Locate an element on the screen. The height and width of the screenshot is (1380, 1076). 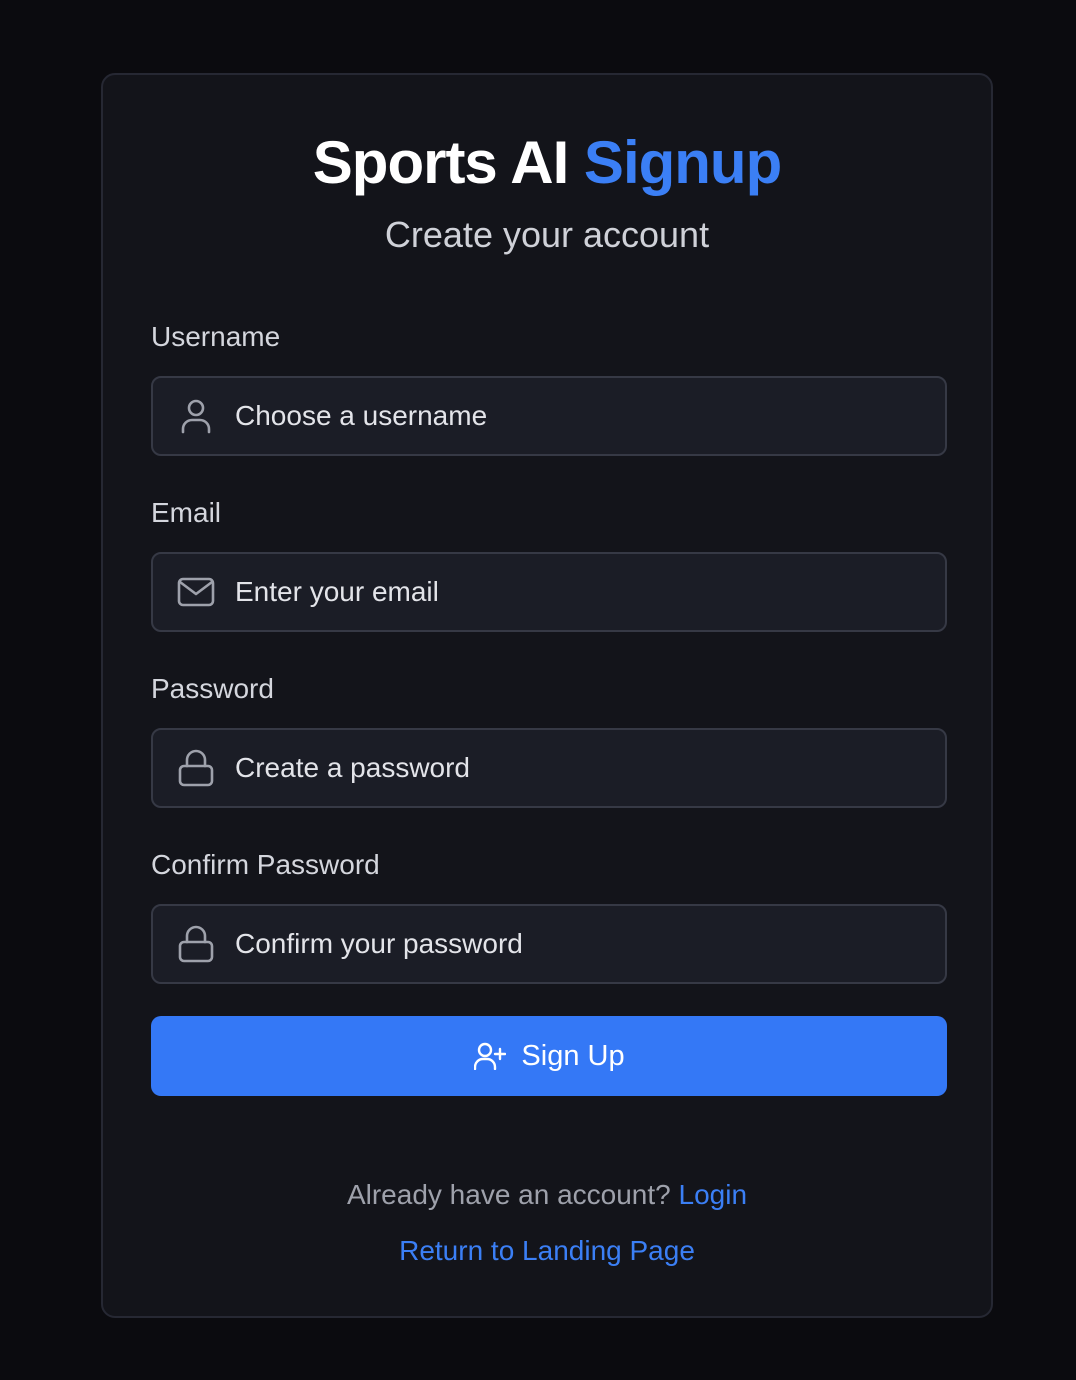
title-accent: Signup is located at coordinates (682, 162).